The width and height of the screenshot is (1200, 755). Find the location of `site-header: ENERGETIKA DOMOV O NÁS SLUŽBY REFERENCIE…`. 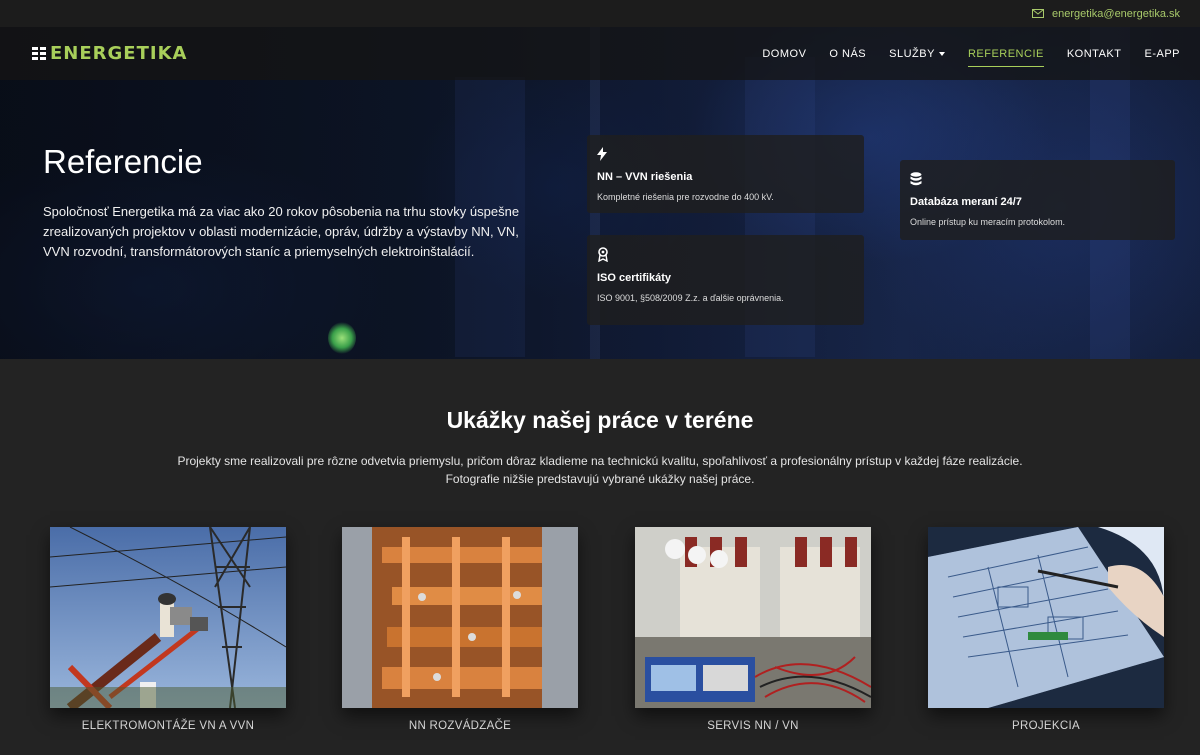

site-header: ENERGETIKA DOMOV O NÁS SLUŽBY REFERENCIE… is located at coordinates (600, 53).